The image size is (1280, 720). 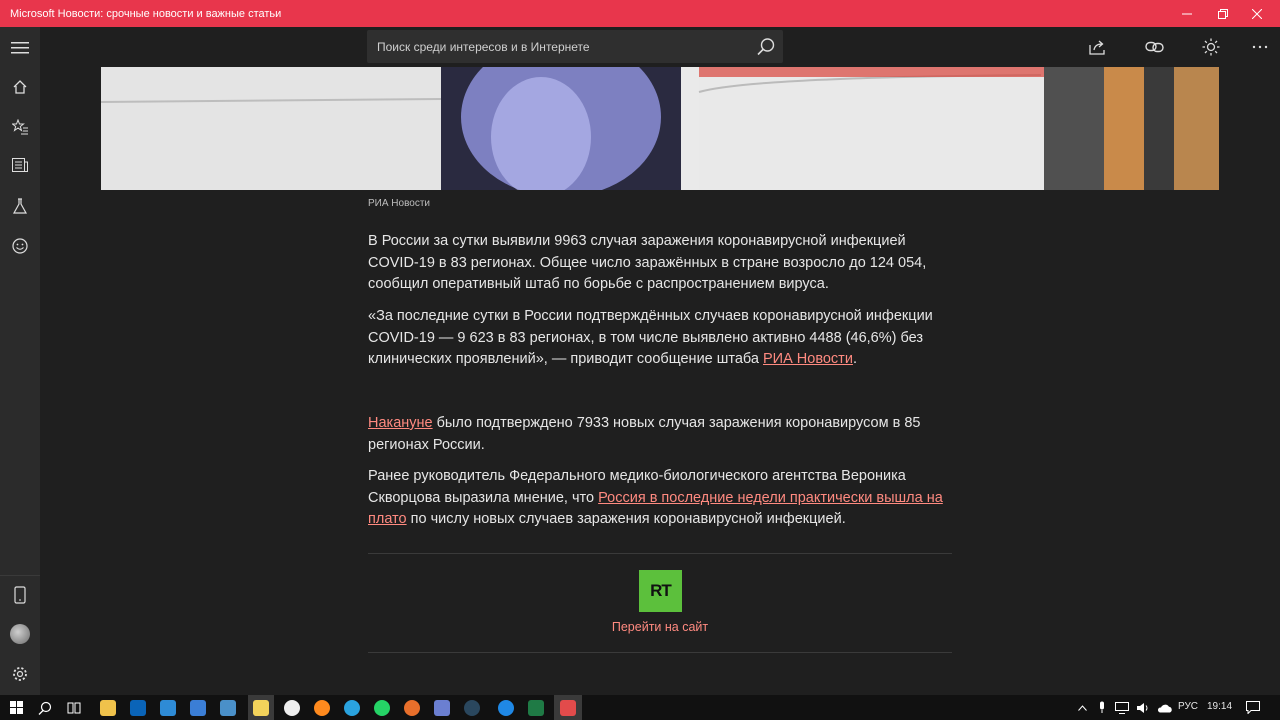 I want to click on restore-icon, so click(x=1223, y=13).